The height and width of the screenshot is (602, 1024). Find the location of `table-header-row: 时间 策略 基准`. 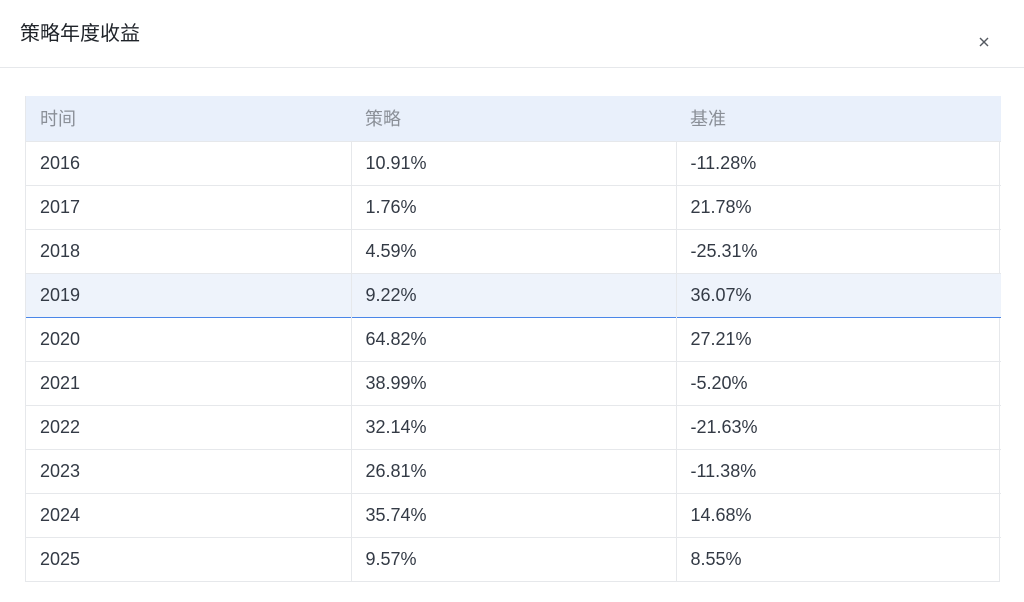

table-header-row: 时间 策略 基准 is located at coordinates (513, 118).